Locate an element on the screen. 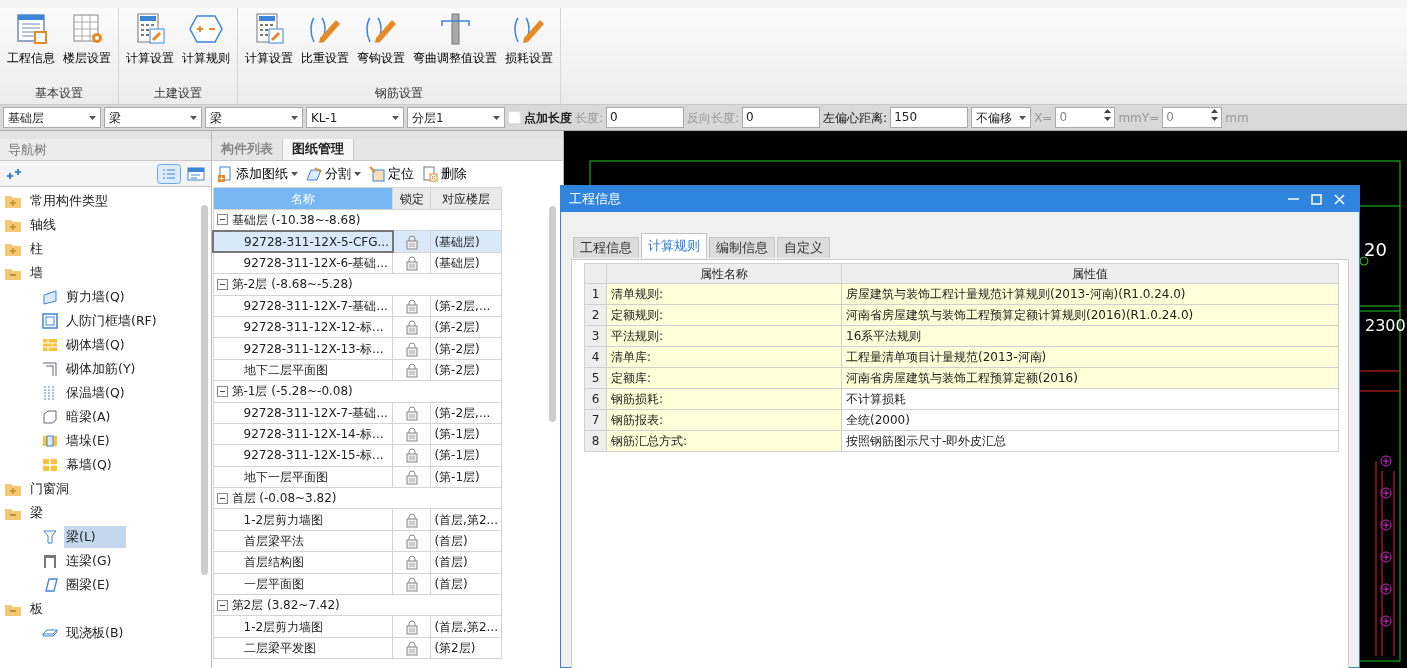 The height and width of the screenshot is (668, 1407). table-cell: 河南省房屋建筑与装饰工程预算定额(2016) is located at coordinates (1090, 378).